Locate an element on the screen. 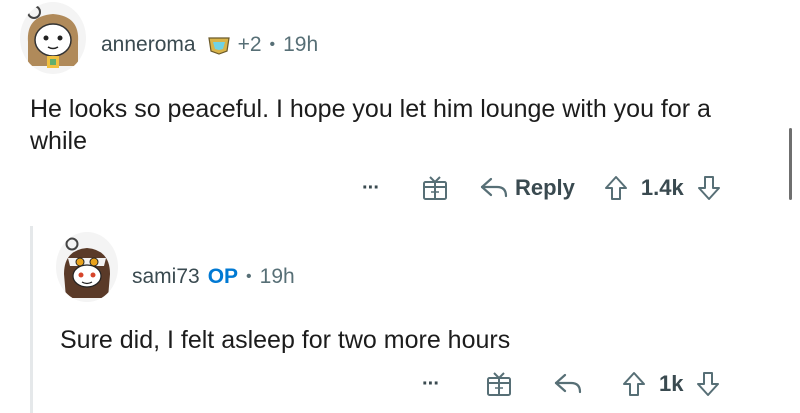 This screenshot has height=413, width=800. comment-meta: sami73 OP • 19h is located at coordinates (213, 277).